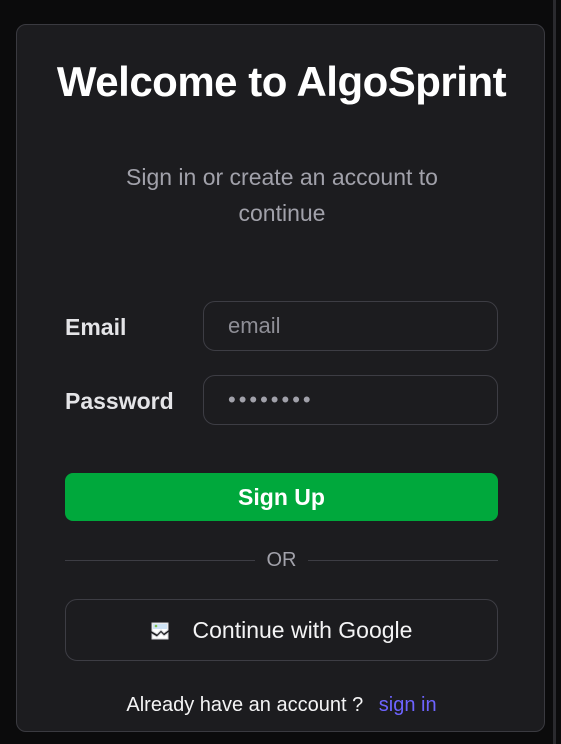 The height and width of the screenshot is (744, 561). Describe the element at coordinates (96, 327) in the screenshot. I see `email-label: Email` at that location.